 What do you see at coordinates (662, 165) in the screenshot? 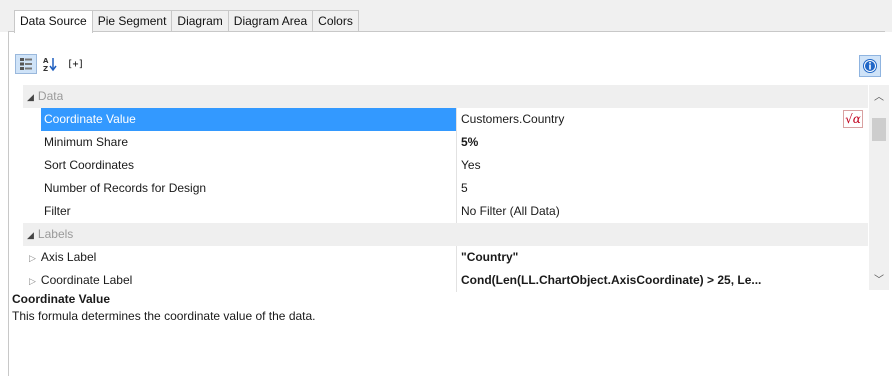
I see `property-value: Yes` at bounding box center [662, 165].